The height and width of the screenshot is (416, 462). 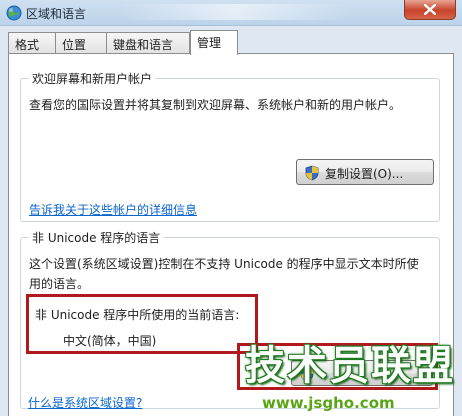 I want to click on tab-administrative: 管理, so click(x=214, y=42).